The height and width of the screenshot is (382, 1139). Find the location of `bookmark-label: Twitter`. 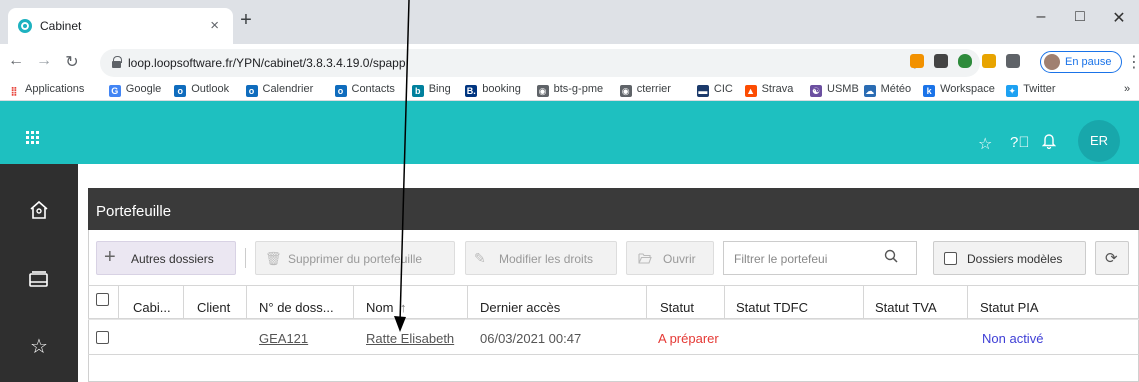

bookmark-label: Twitter is located at coordinates (1039, 89).